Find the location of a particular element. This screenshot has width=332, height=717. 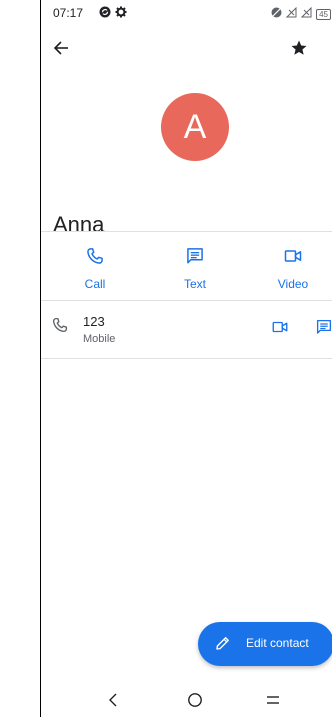

send-message-button is located at coordinates (323, 329).